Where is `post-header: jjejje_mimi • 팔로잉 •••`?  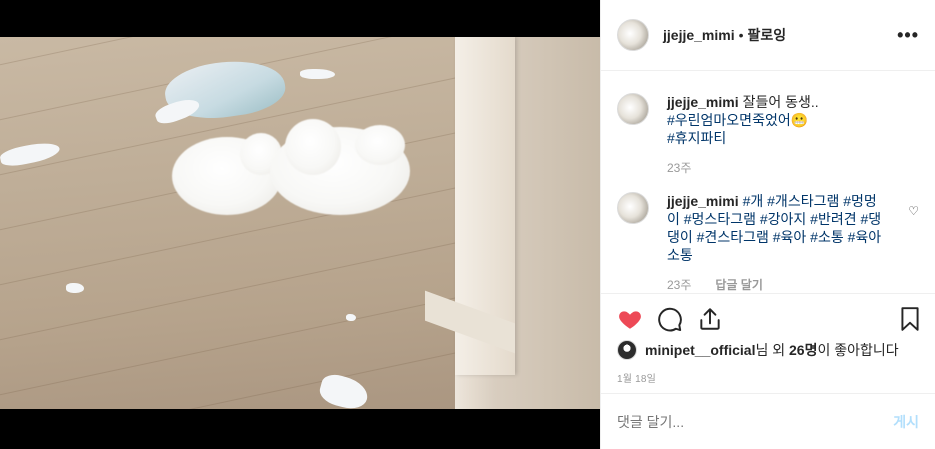 post-header: jjejje_mimi • 팔로잉 ••• is located at coordinates (768, 35).